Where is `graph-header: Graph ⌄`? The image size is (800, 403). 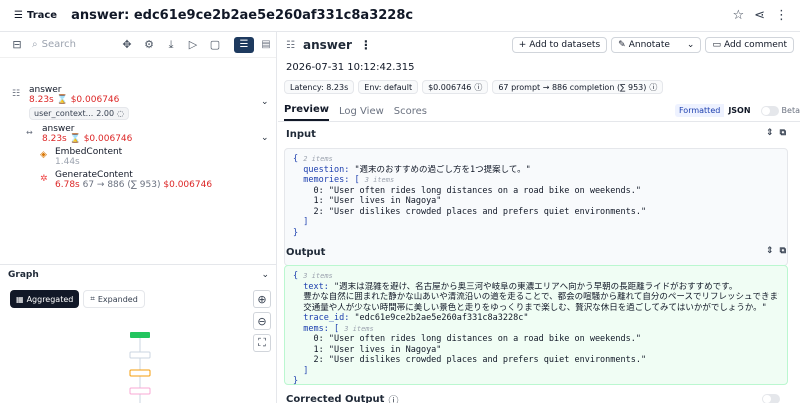 graph-header: Graph ⌄ is located at coordinates (138, 274).